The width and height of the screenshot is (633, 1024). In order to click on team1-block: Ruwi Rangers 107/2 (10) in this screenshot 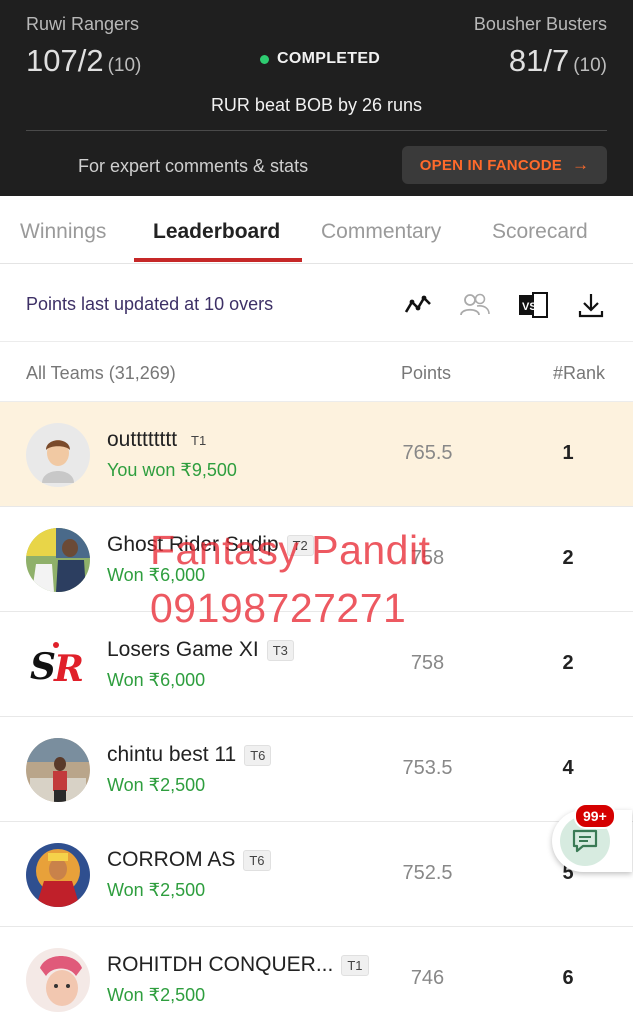, I will do `click(83, 46)`.